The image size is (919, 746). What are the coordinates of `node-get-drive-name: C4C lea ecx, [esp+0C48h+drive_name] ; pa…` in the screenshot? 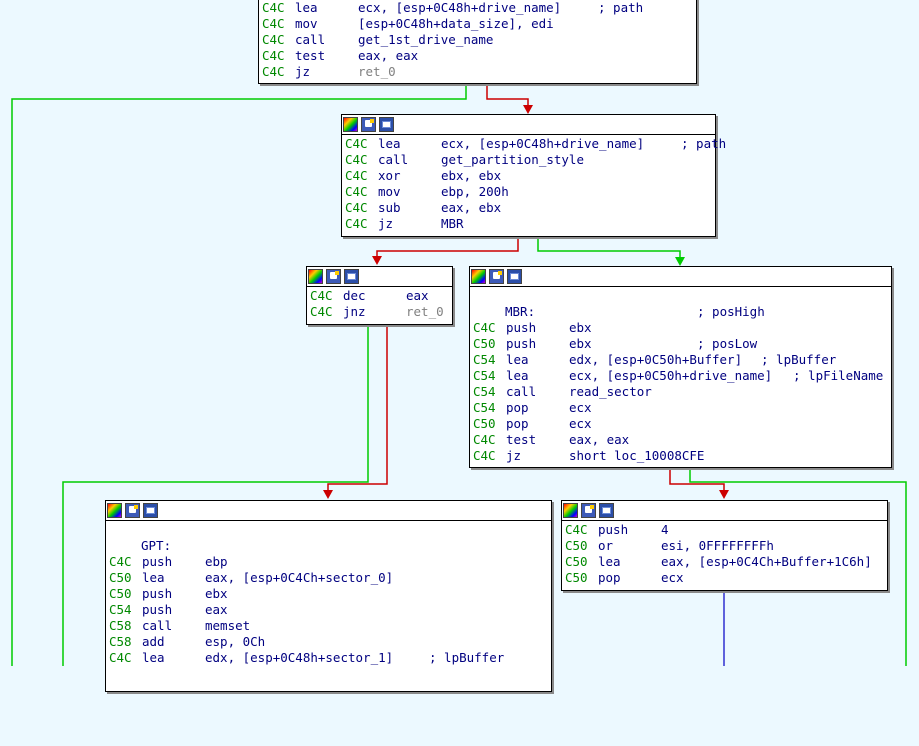 It's located at (477, 42).